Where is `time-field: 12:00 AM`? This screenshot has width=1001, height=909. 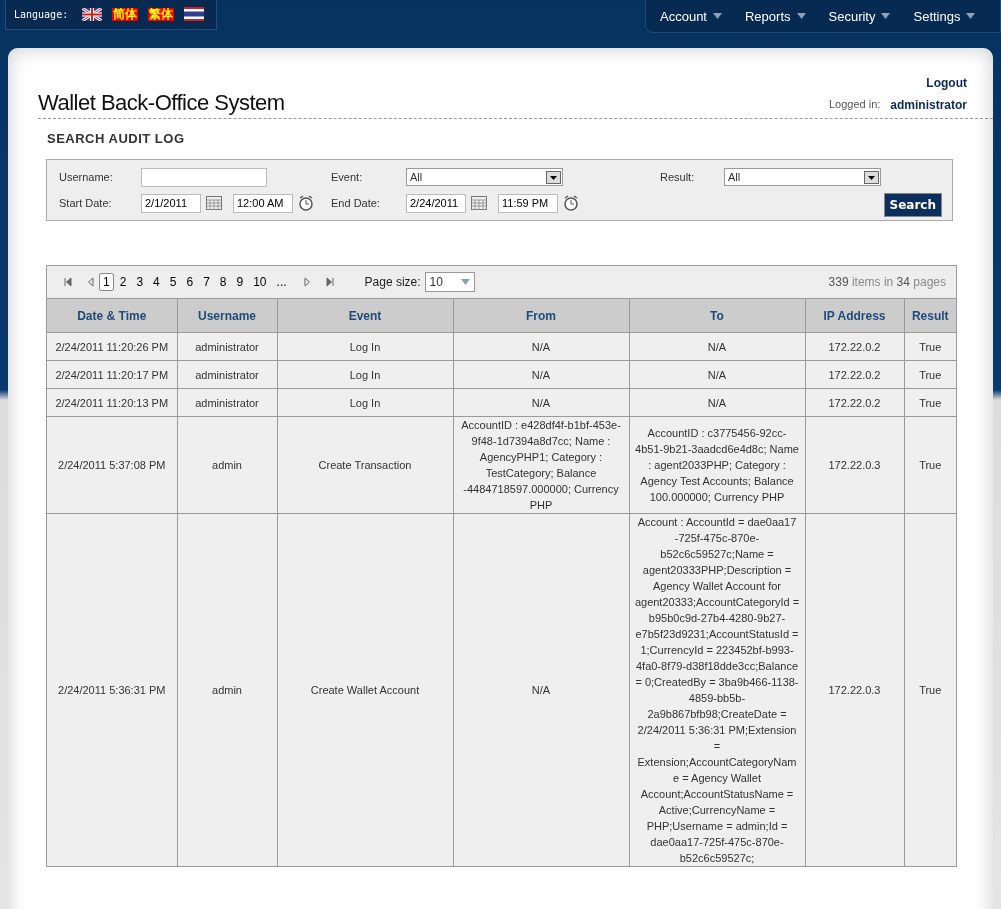 time-field: 12:00 AM is located at coordinates (263, 203).